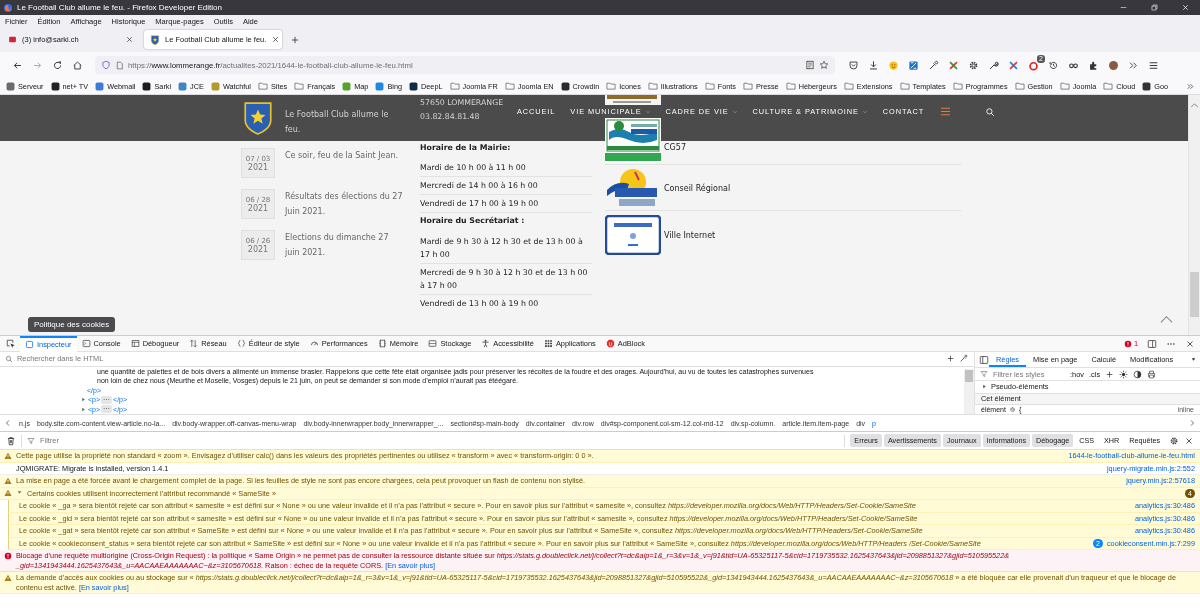 The width and height of the screenshot is (1200, 613). Describe the element at coordinates (241, 343) in the screenshot. I see `braces-icon` at that location.